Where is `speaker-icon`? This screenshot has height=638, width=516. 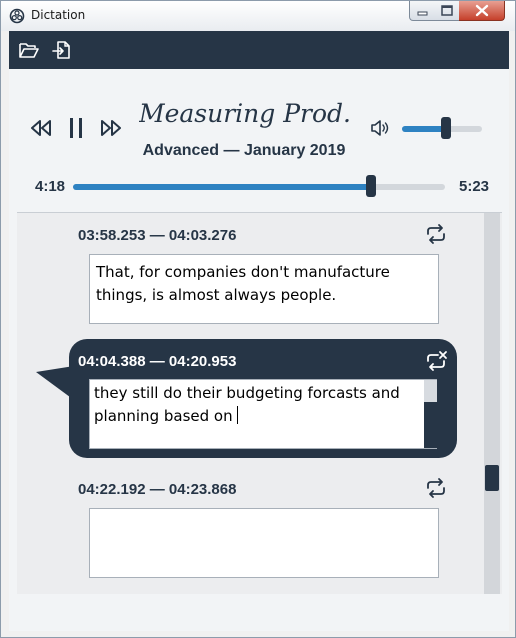 speaker-icon is located at coordinates (380, 128).